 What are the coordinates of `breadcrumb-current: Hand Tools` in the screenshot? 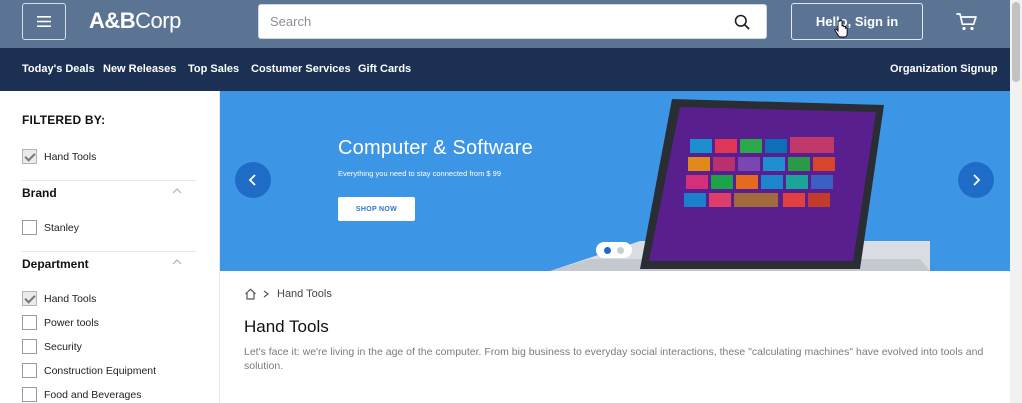 It's located at (304, 294).